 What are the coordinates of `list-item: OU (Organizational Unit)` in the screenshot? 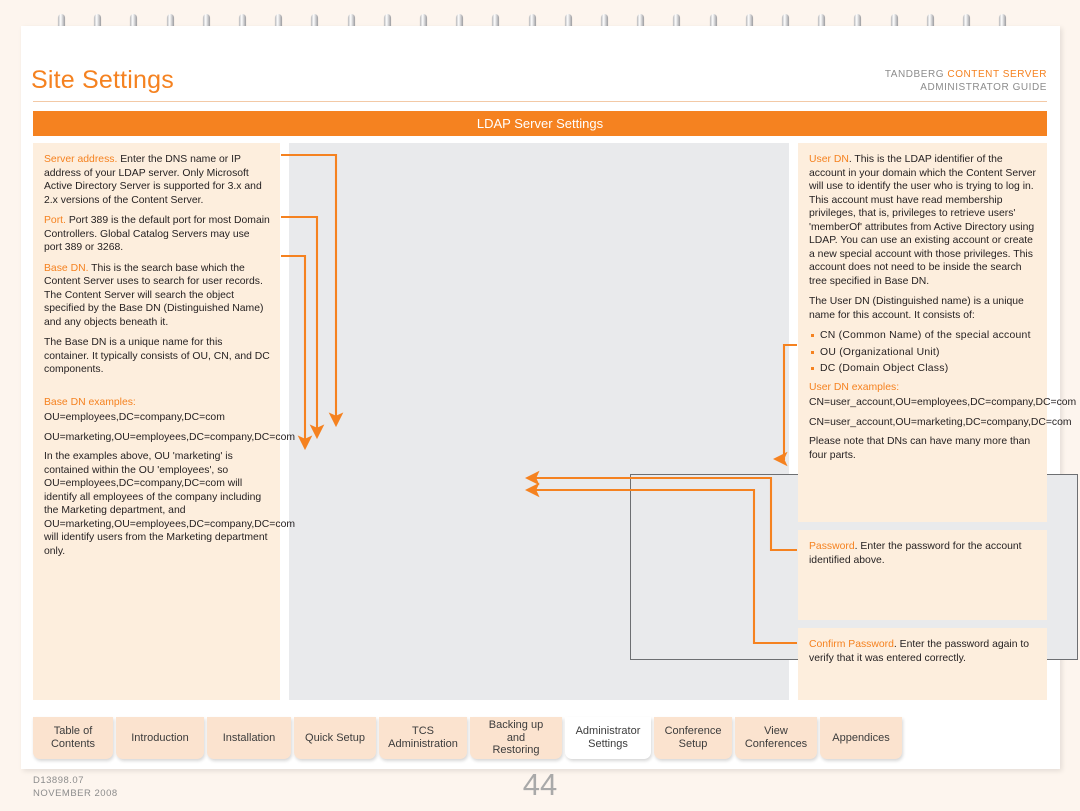 It's located at (923, 353).